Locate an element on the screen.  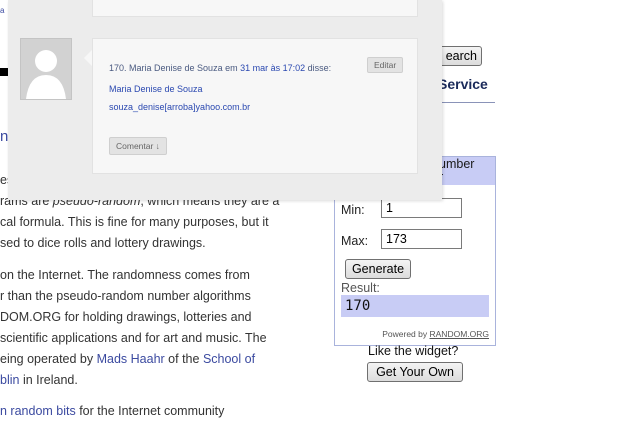
comment-line-2: souza_denise[arroba]yahoo.com.br is located at coordinates (180, 107).